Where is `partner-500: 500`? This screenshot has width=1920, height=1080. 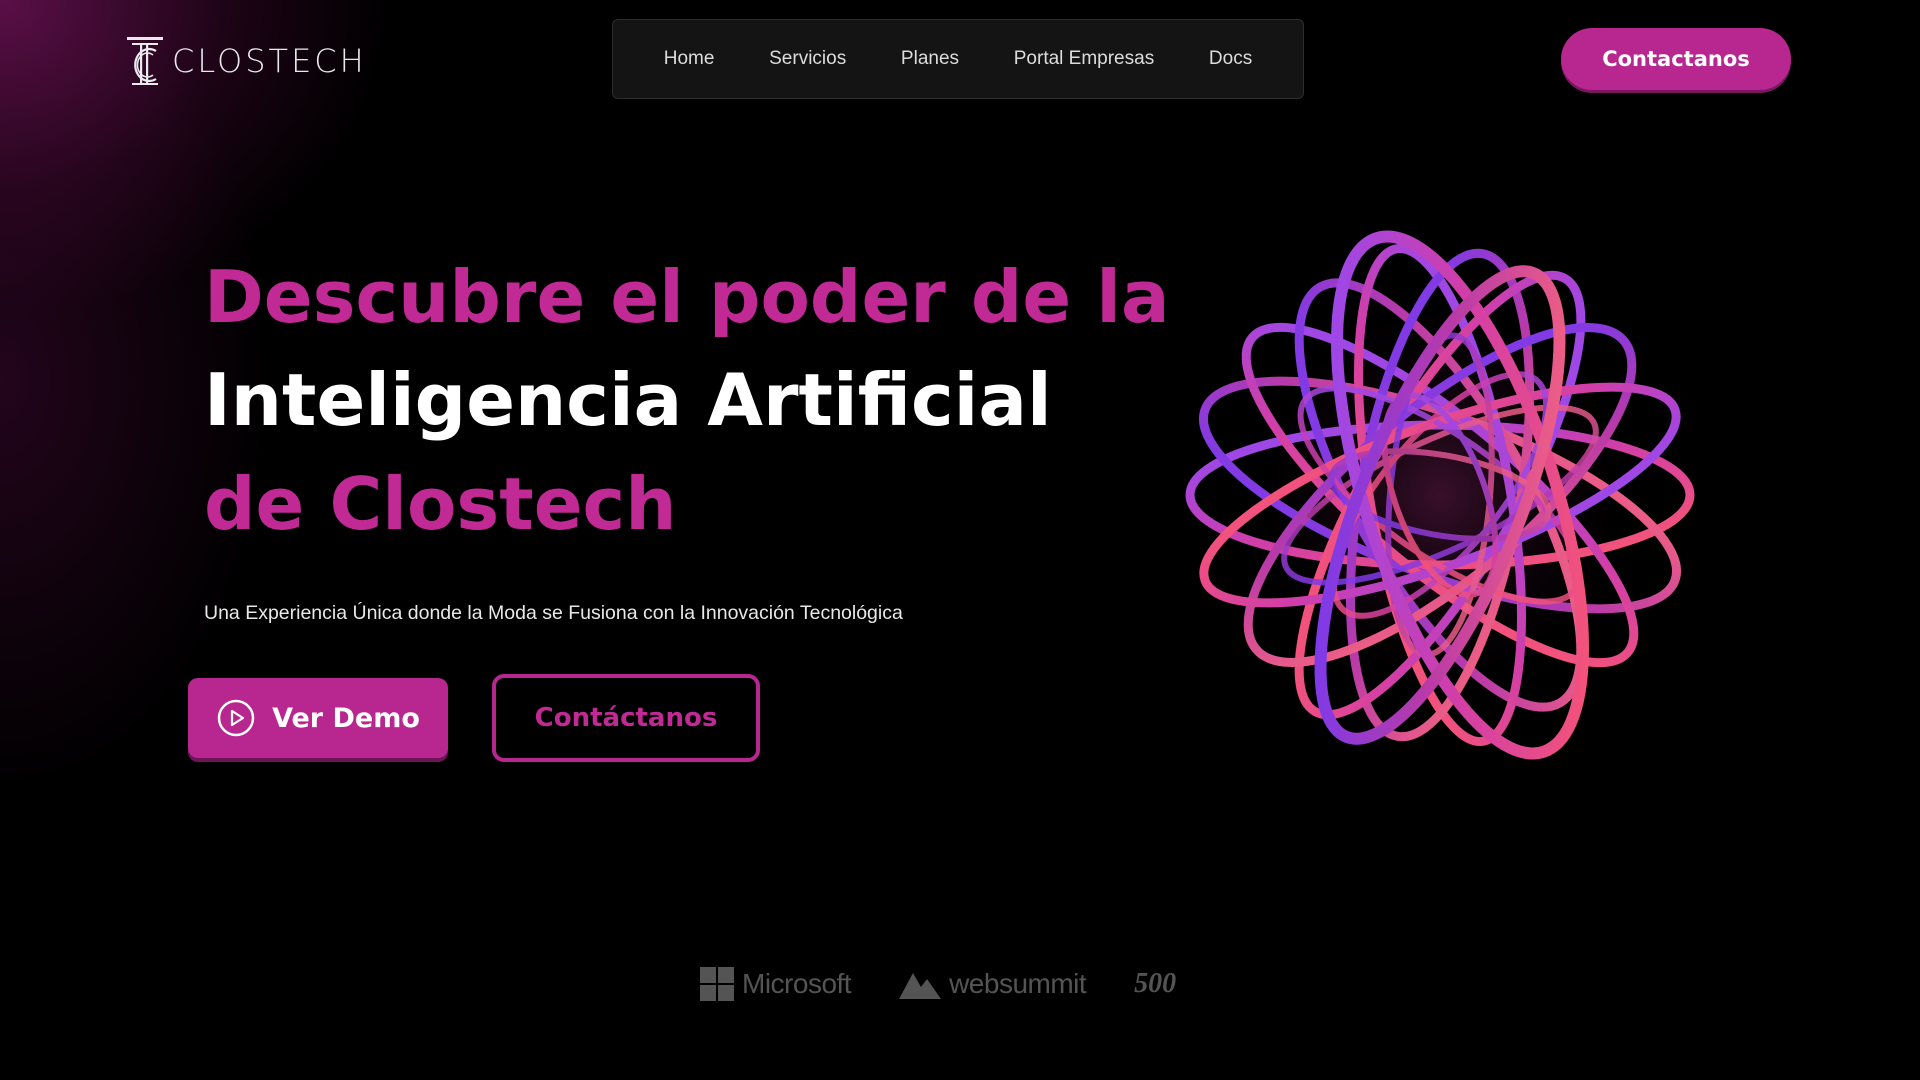 partner-500: 500 is located at coordinates (1155, 984).